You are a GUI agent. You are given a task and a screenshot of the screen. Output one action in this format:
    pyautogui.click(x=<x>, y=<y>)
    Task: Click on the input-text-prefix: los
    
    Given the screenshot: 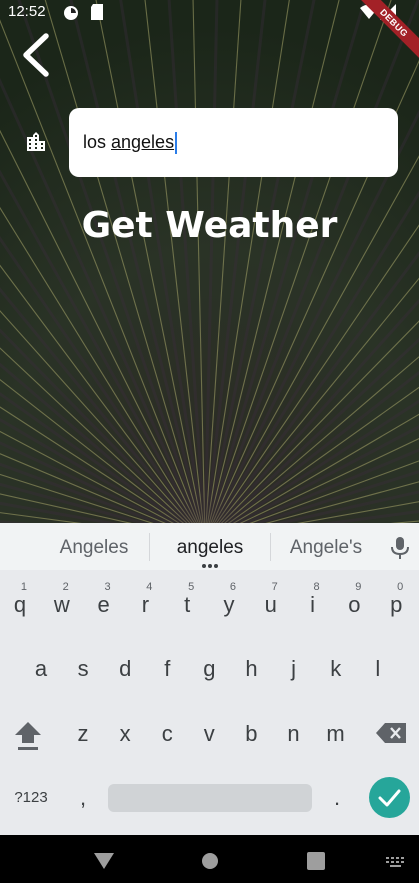 What is the action you would take?
    pyautogui.click(x=97, y=142)
    